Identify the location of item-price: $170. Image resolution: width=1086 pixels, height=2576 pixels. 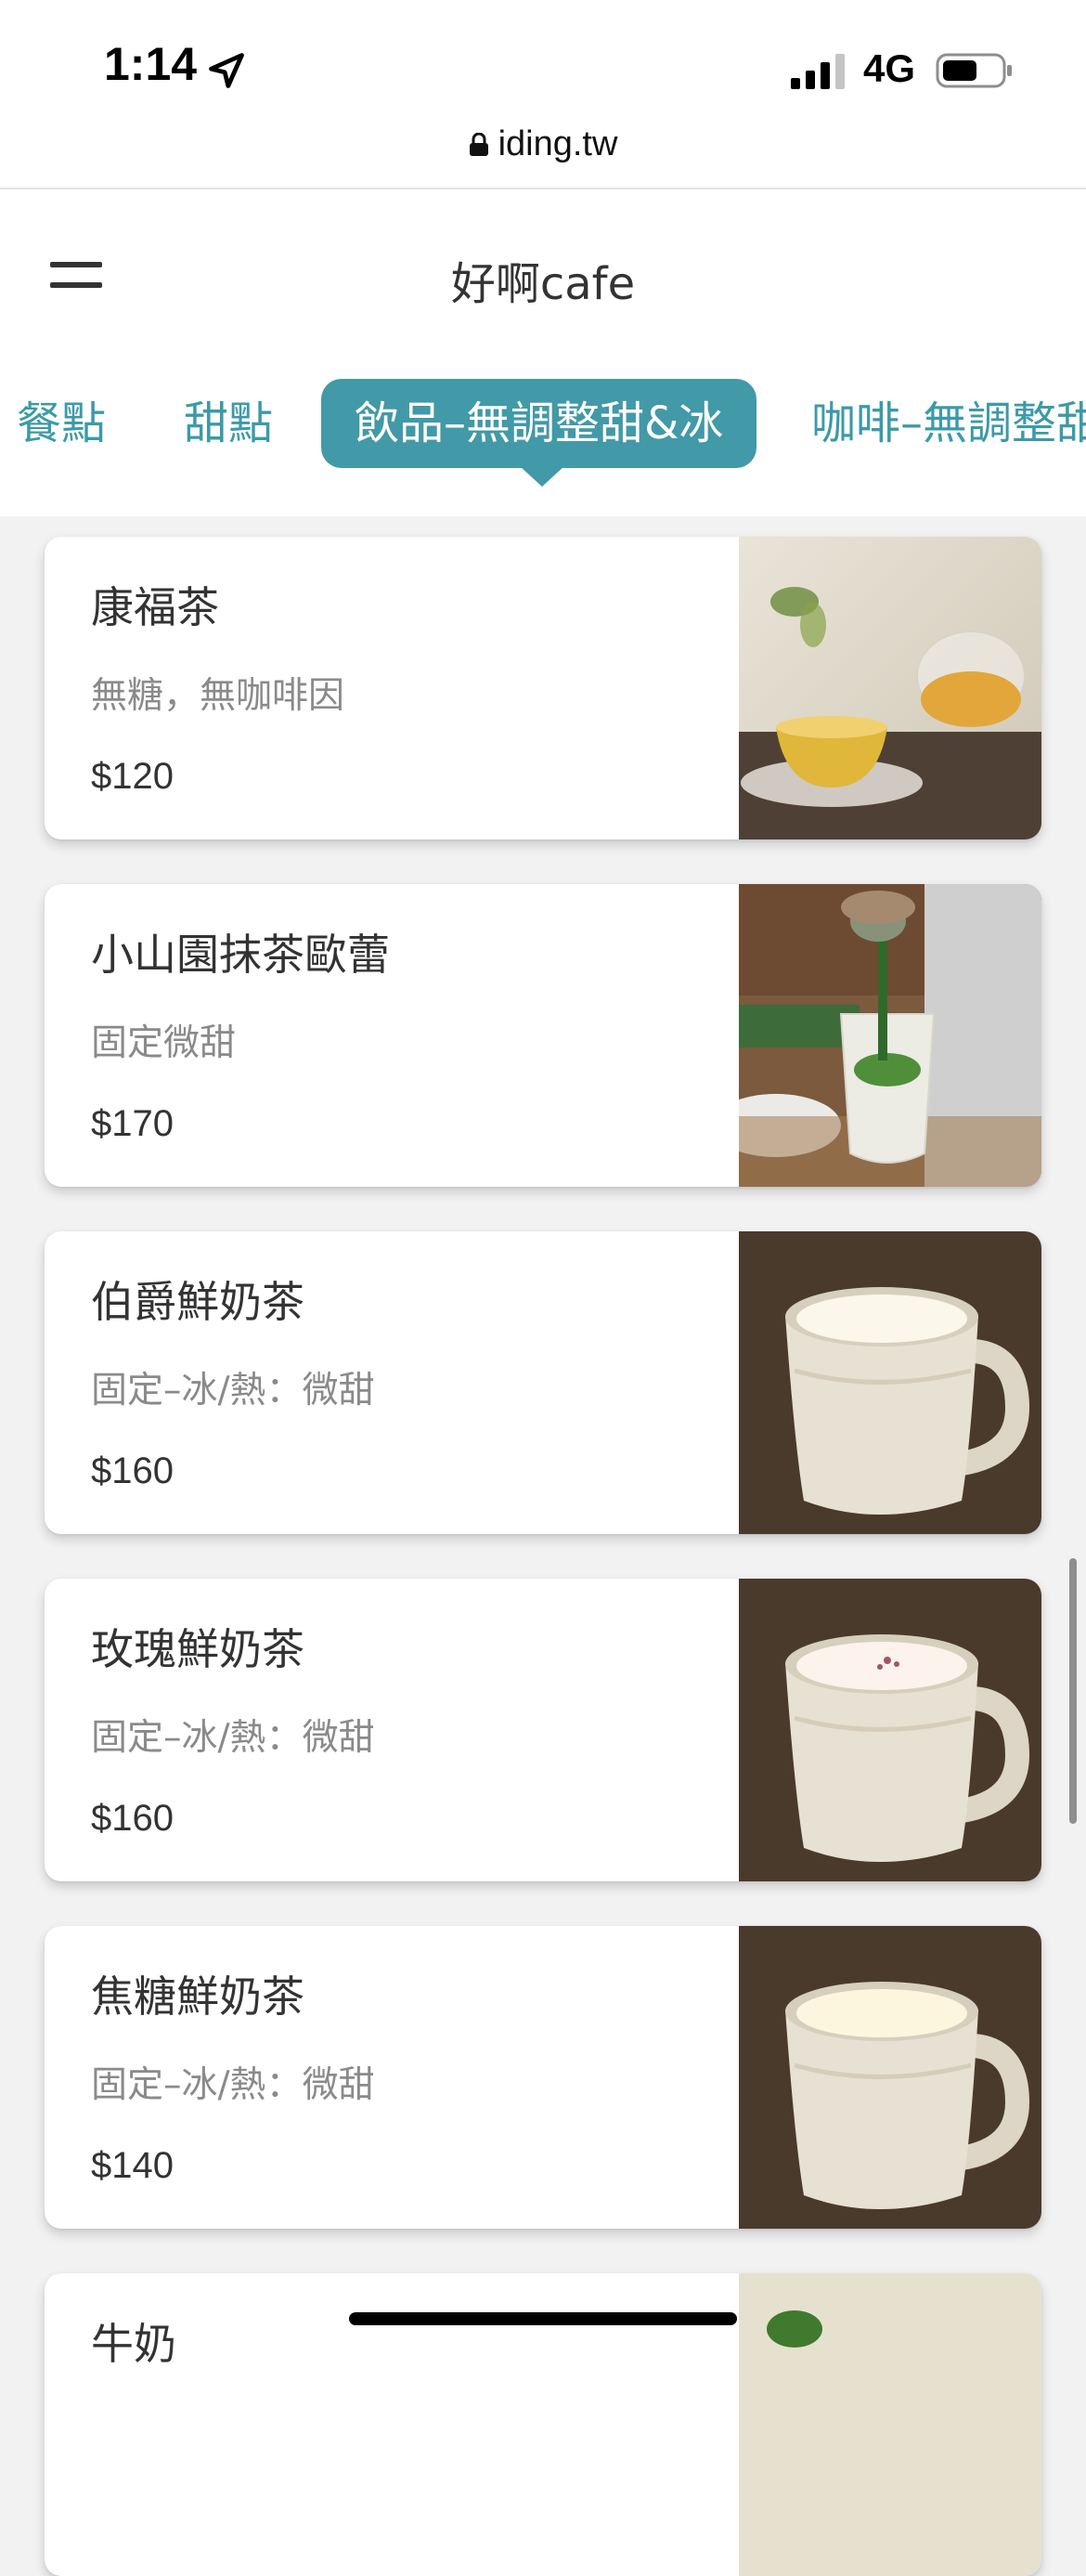
(132, 1123).